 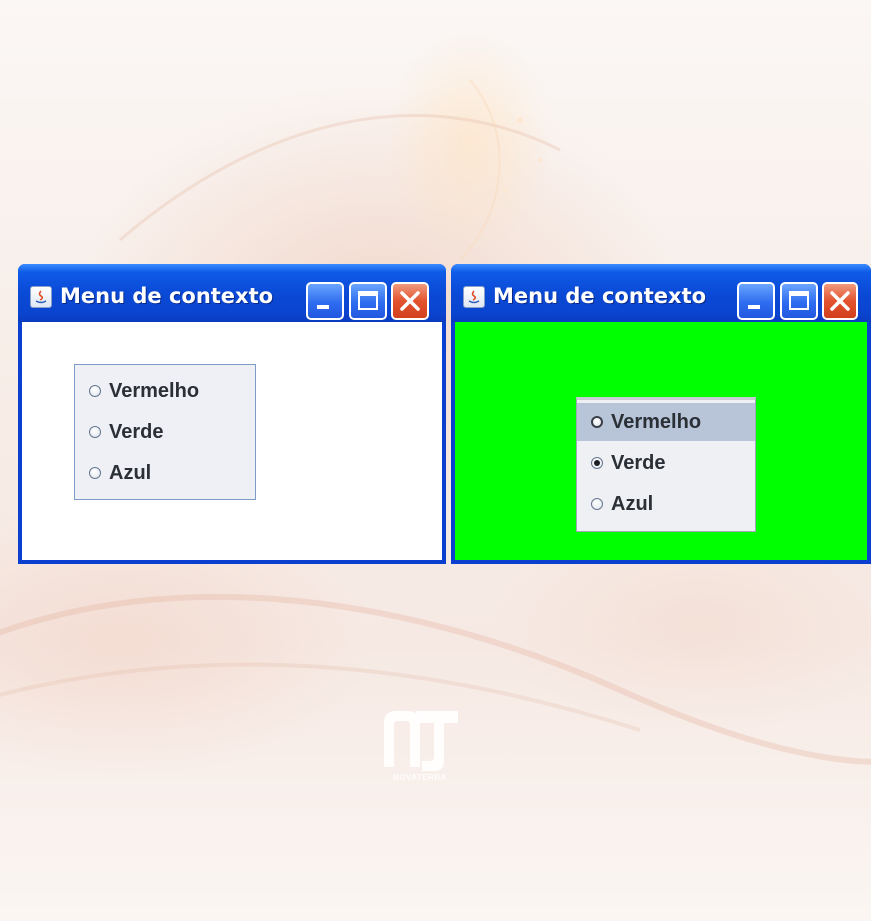 What do you see at coordinates (420, 777) in the screenshot?
I see `watermark-text: NOVATERRA` at bounding box center [420, 777].